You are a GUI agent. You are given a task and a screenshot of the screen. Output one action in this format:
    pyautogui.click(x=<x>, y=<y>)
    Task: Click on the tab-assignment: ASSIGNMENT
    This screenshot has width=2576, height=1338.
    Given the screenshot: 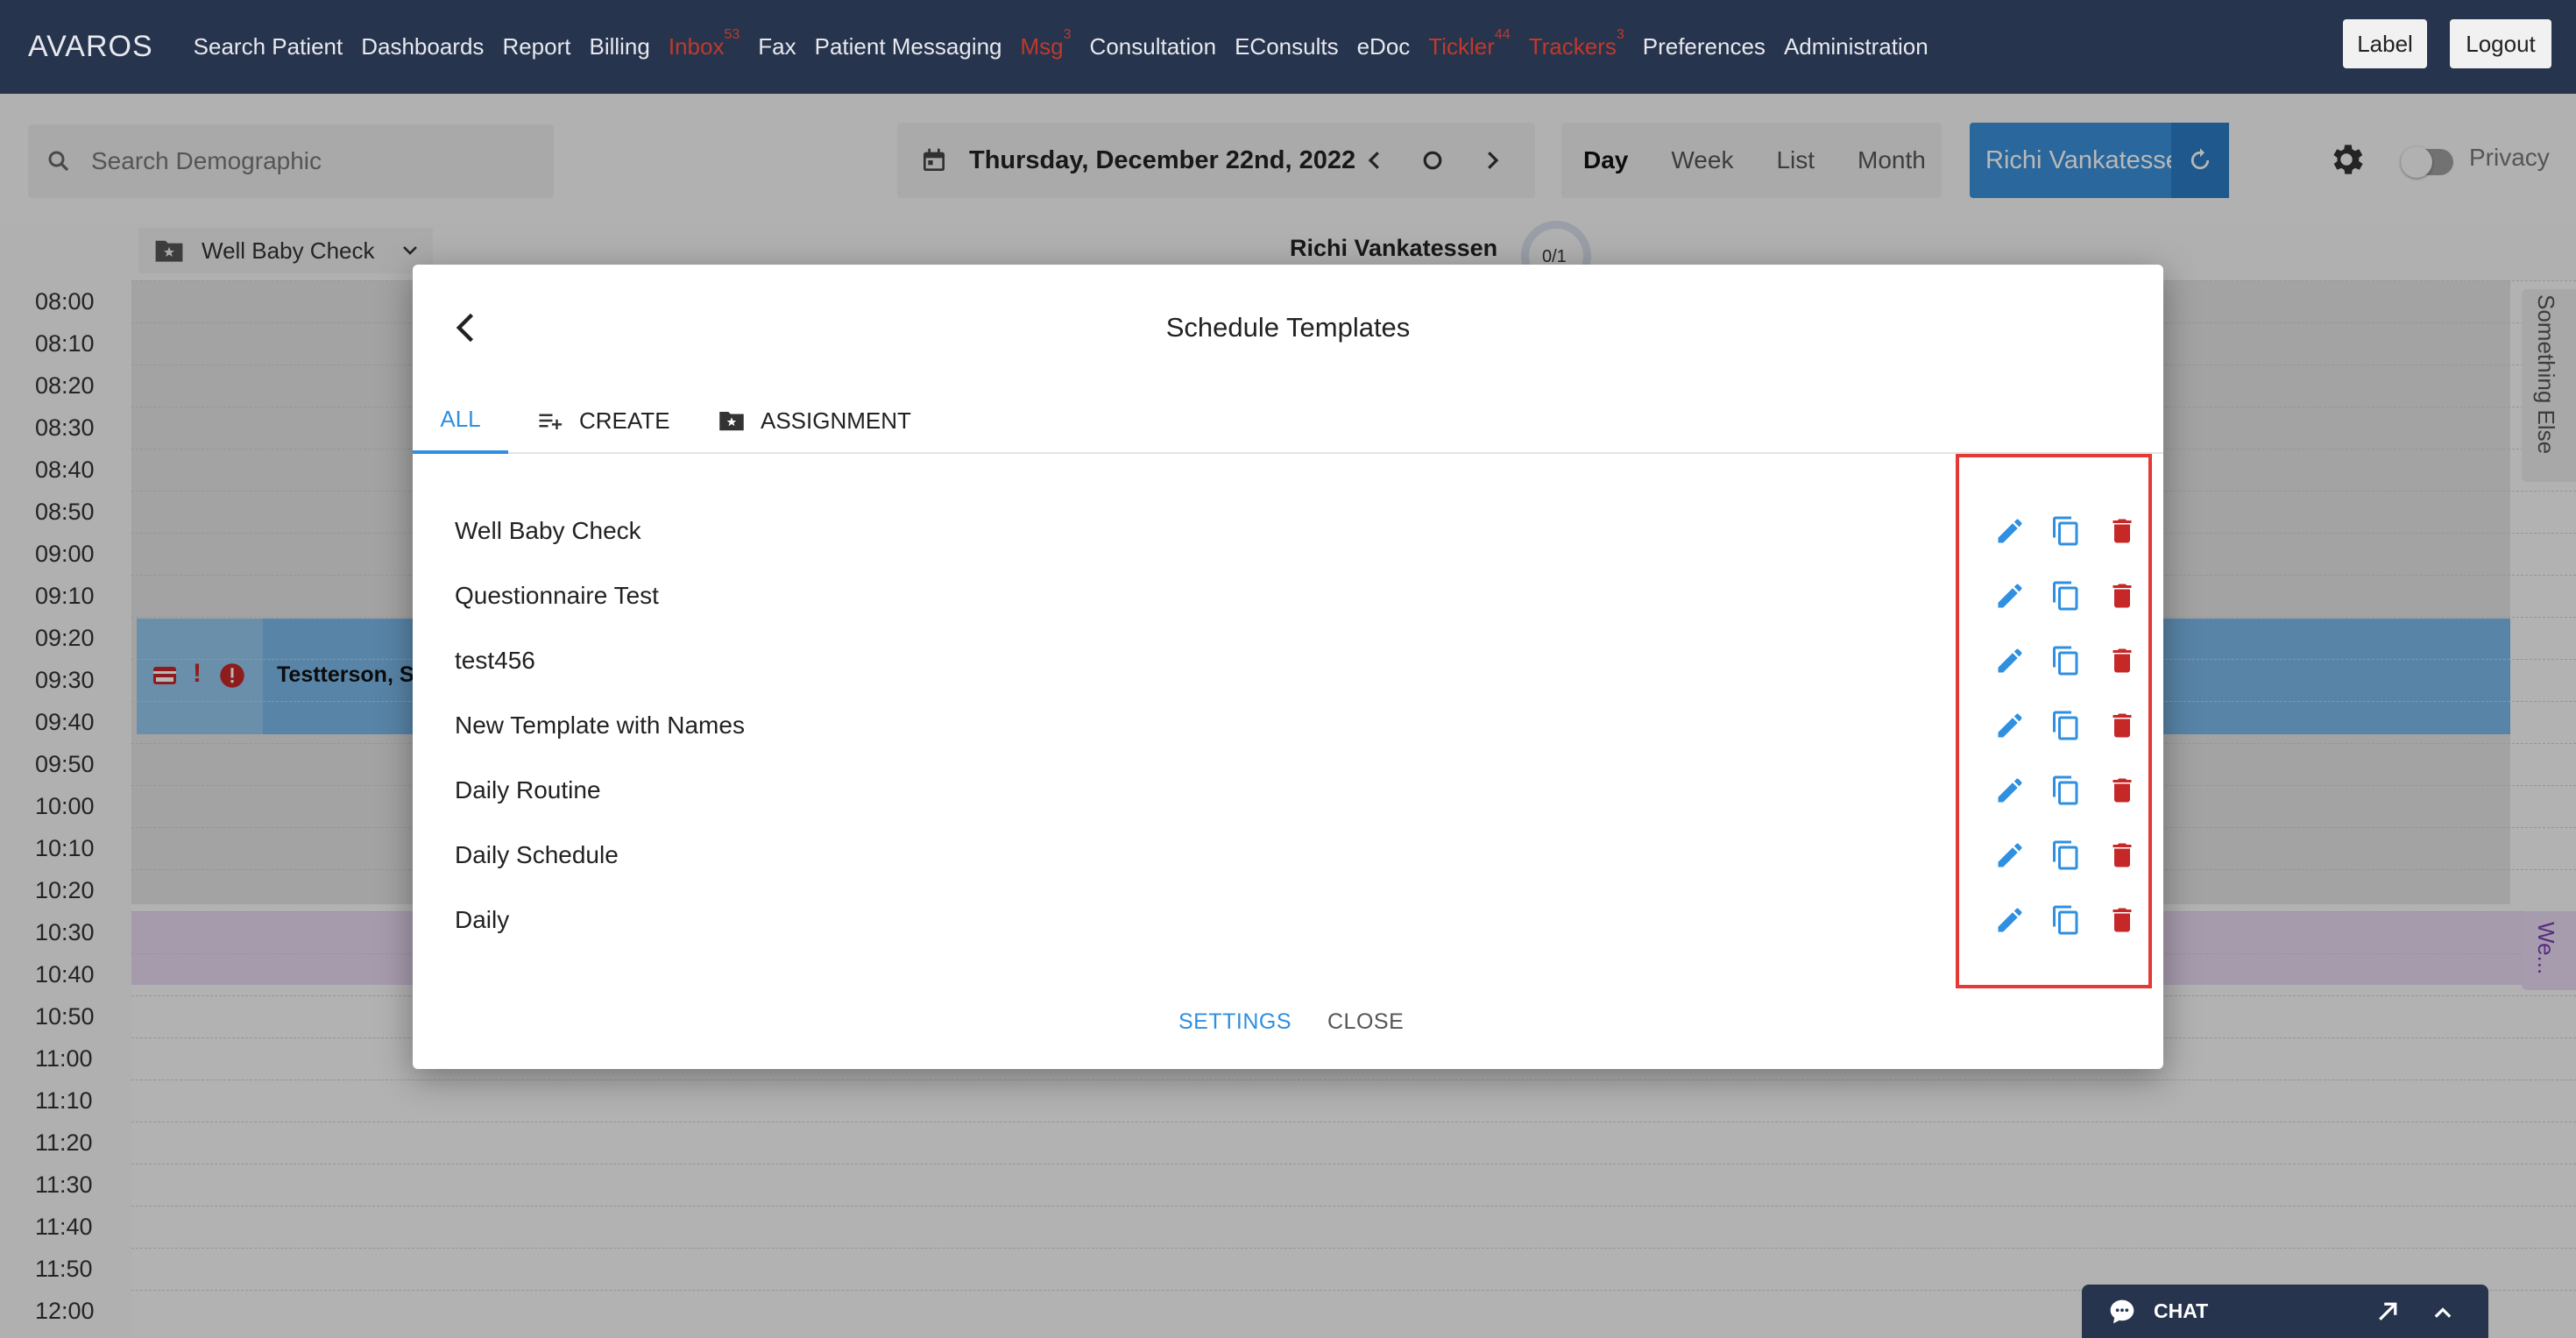 What is the action you would take?
    pyautogui.click(x=814, y=420)
    